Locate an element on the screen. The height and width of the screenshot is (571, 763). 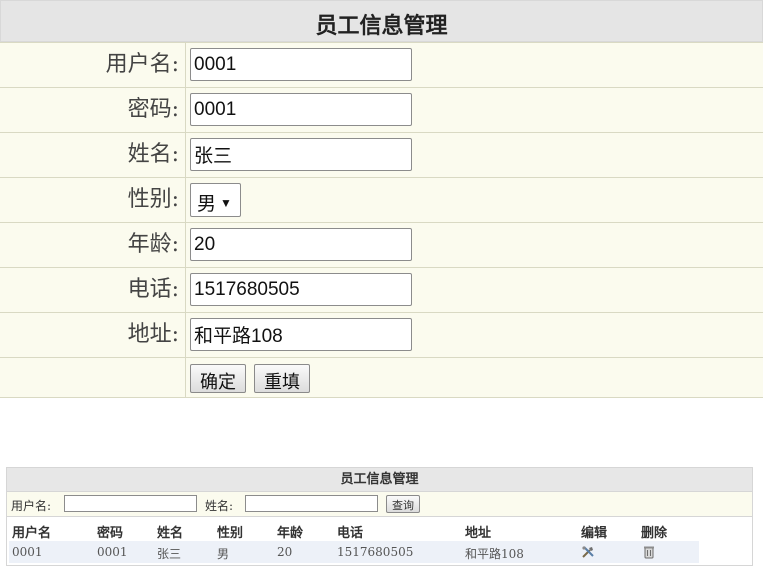
phone-label: 电话: is located at coordinates (93, 290).